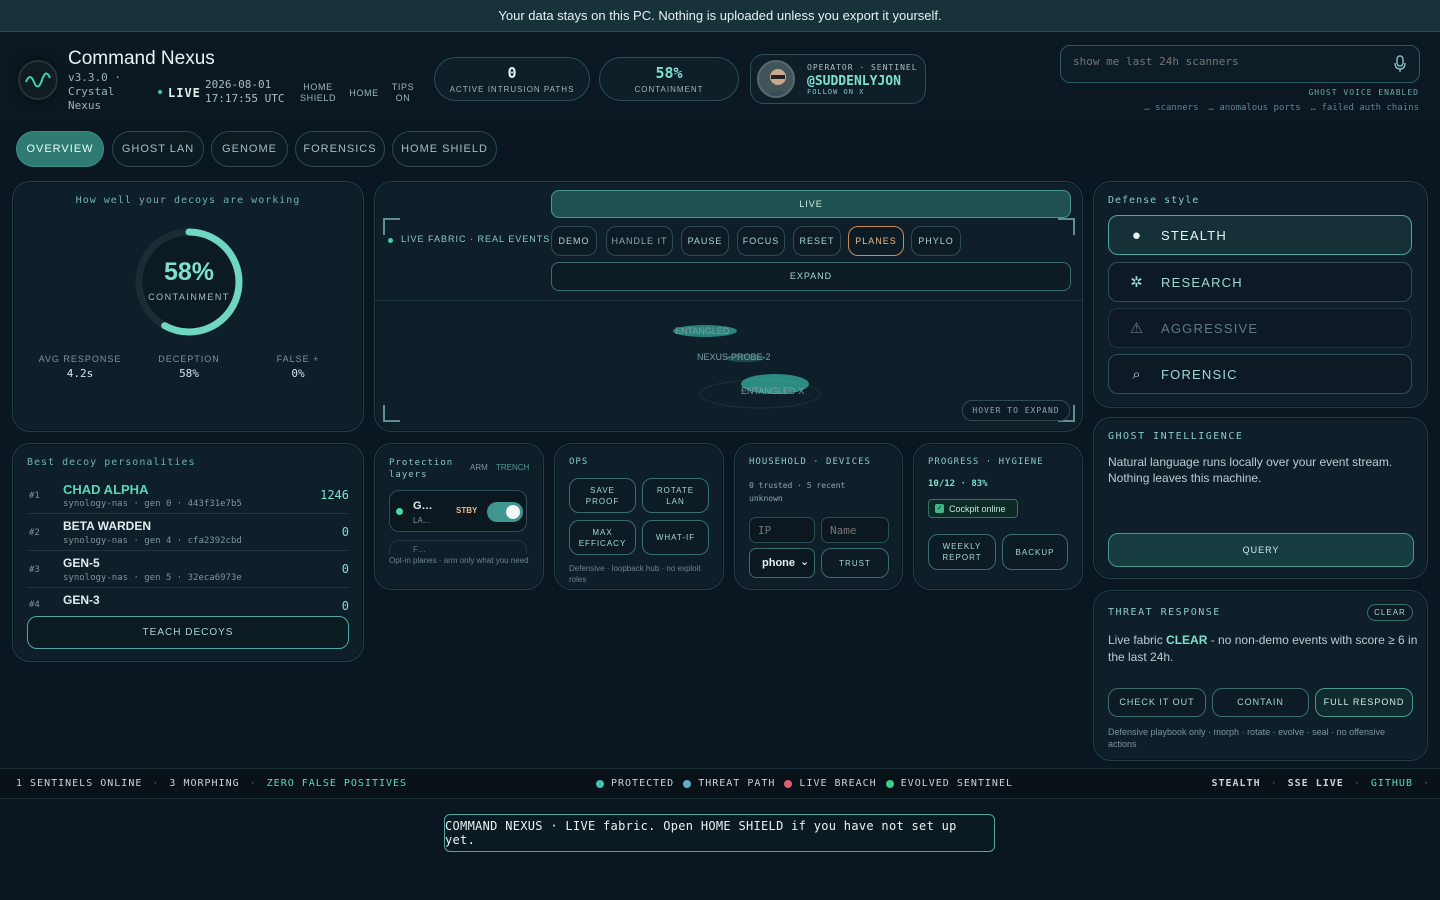 Image resolution: width=1440 pixels, height=900 pixels. Describe the element at coordinates (1137, 282) in the screenshot. I see `gear-icon: ✲` at that location.